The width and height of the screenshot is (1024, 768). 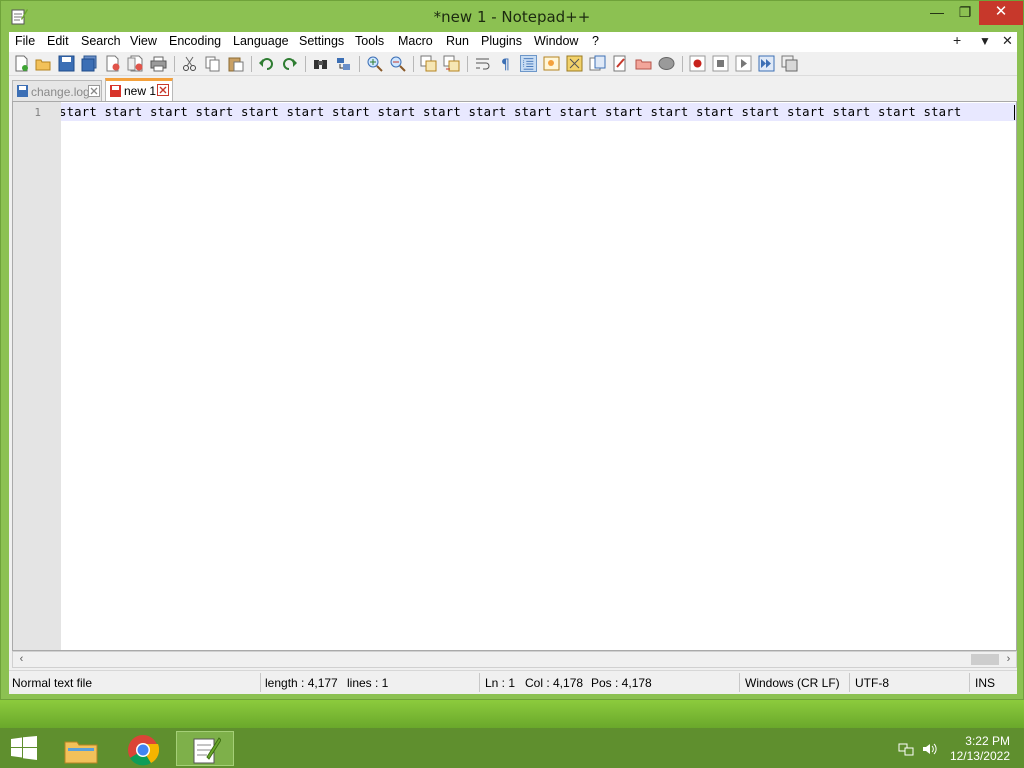 I want to click on menu-language: Language, so click(x=261, y=41).